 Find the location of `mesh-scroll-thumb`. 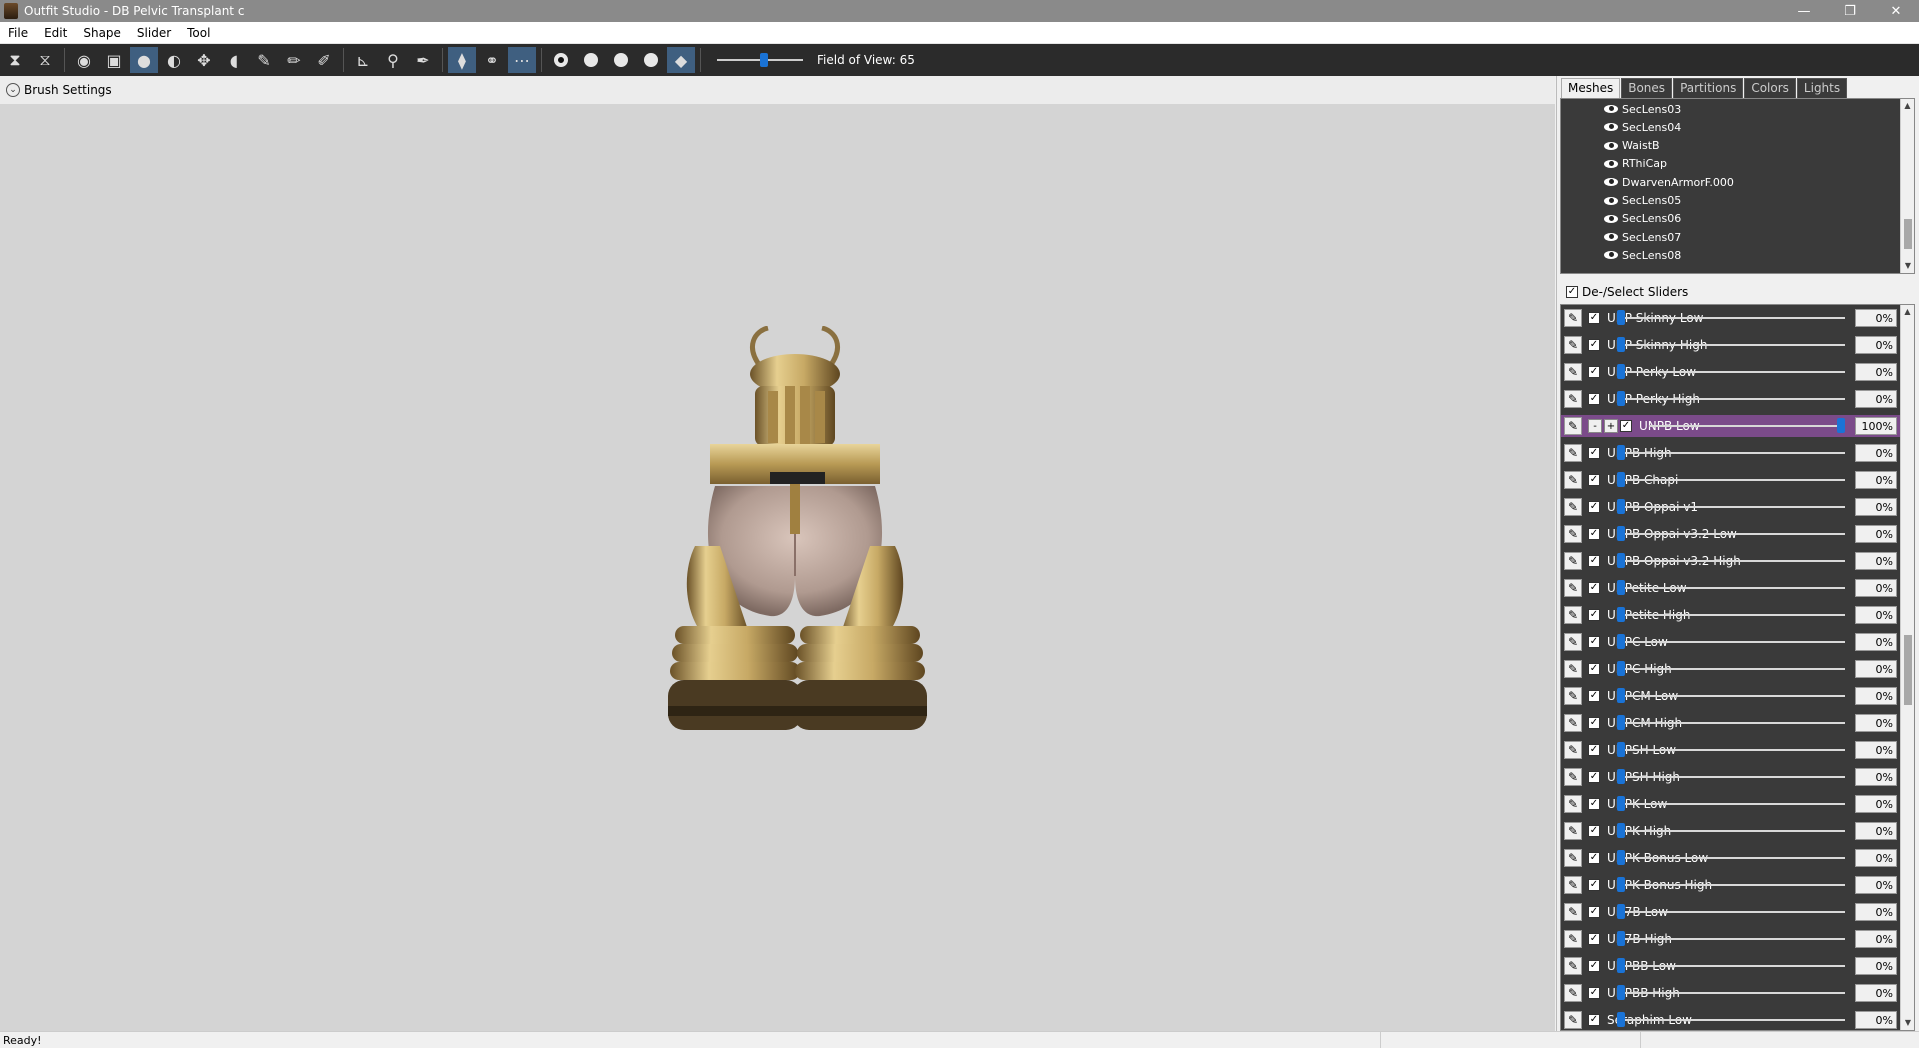

mesh-scroll-thumb is located at coordinates (1908, 234).